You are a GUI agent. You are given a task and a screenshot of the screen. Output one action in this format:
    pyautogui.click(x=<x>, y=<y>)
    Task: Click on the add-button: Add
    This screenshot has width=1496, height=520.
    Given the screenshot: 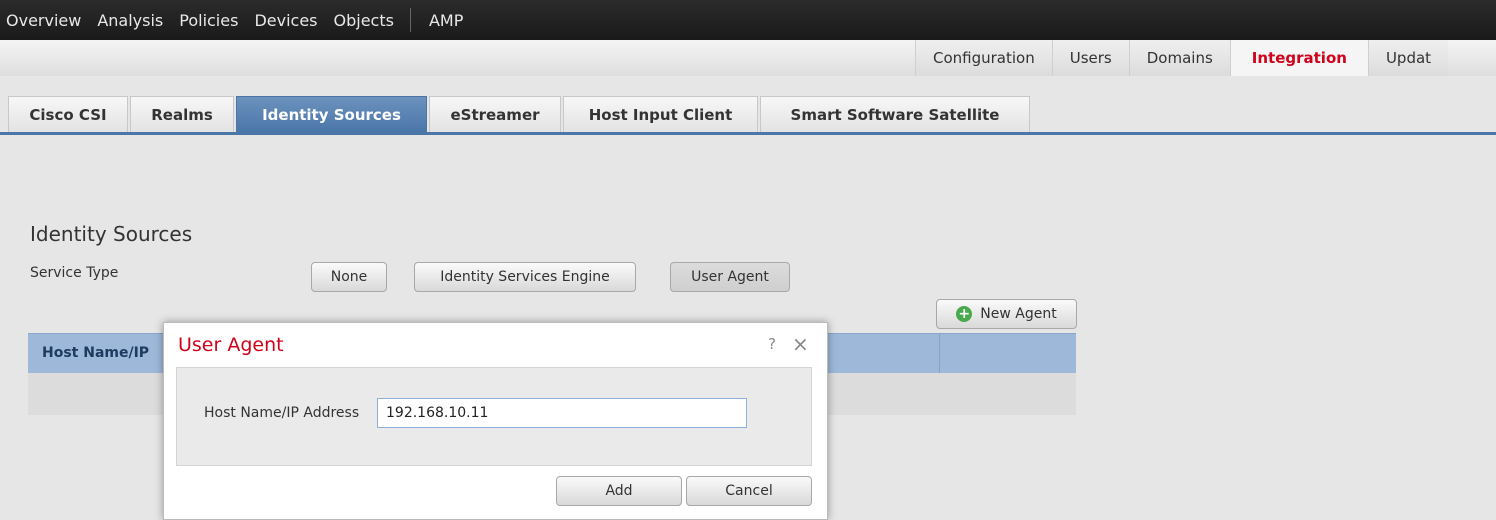 What is the action you would take?
    pyautogui.click(x=619, y=491)
    